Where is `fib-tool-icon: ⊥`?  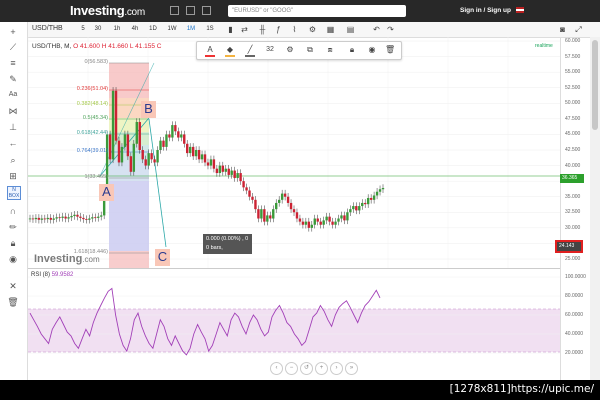 fib-tool-icon: ⊥ is located at coordinates (13, 127).